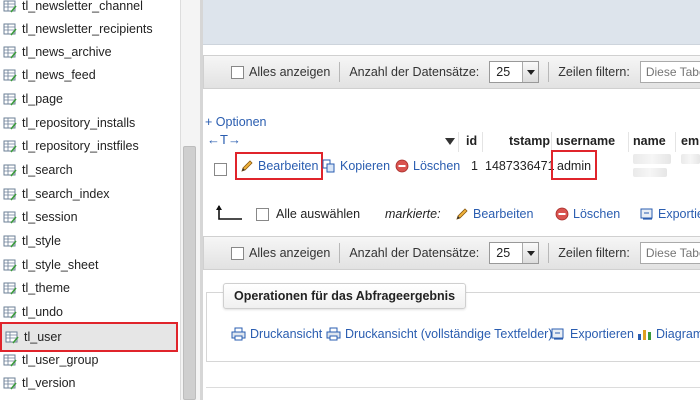  Describe the element at coordinates (649, 141) in the screenshot. I see `column-header-name: name` at that location.